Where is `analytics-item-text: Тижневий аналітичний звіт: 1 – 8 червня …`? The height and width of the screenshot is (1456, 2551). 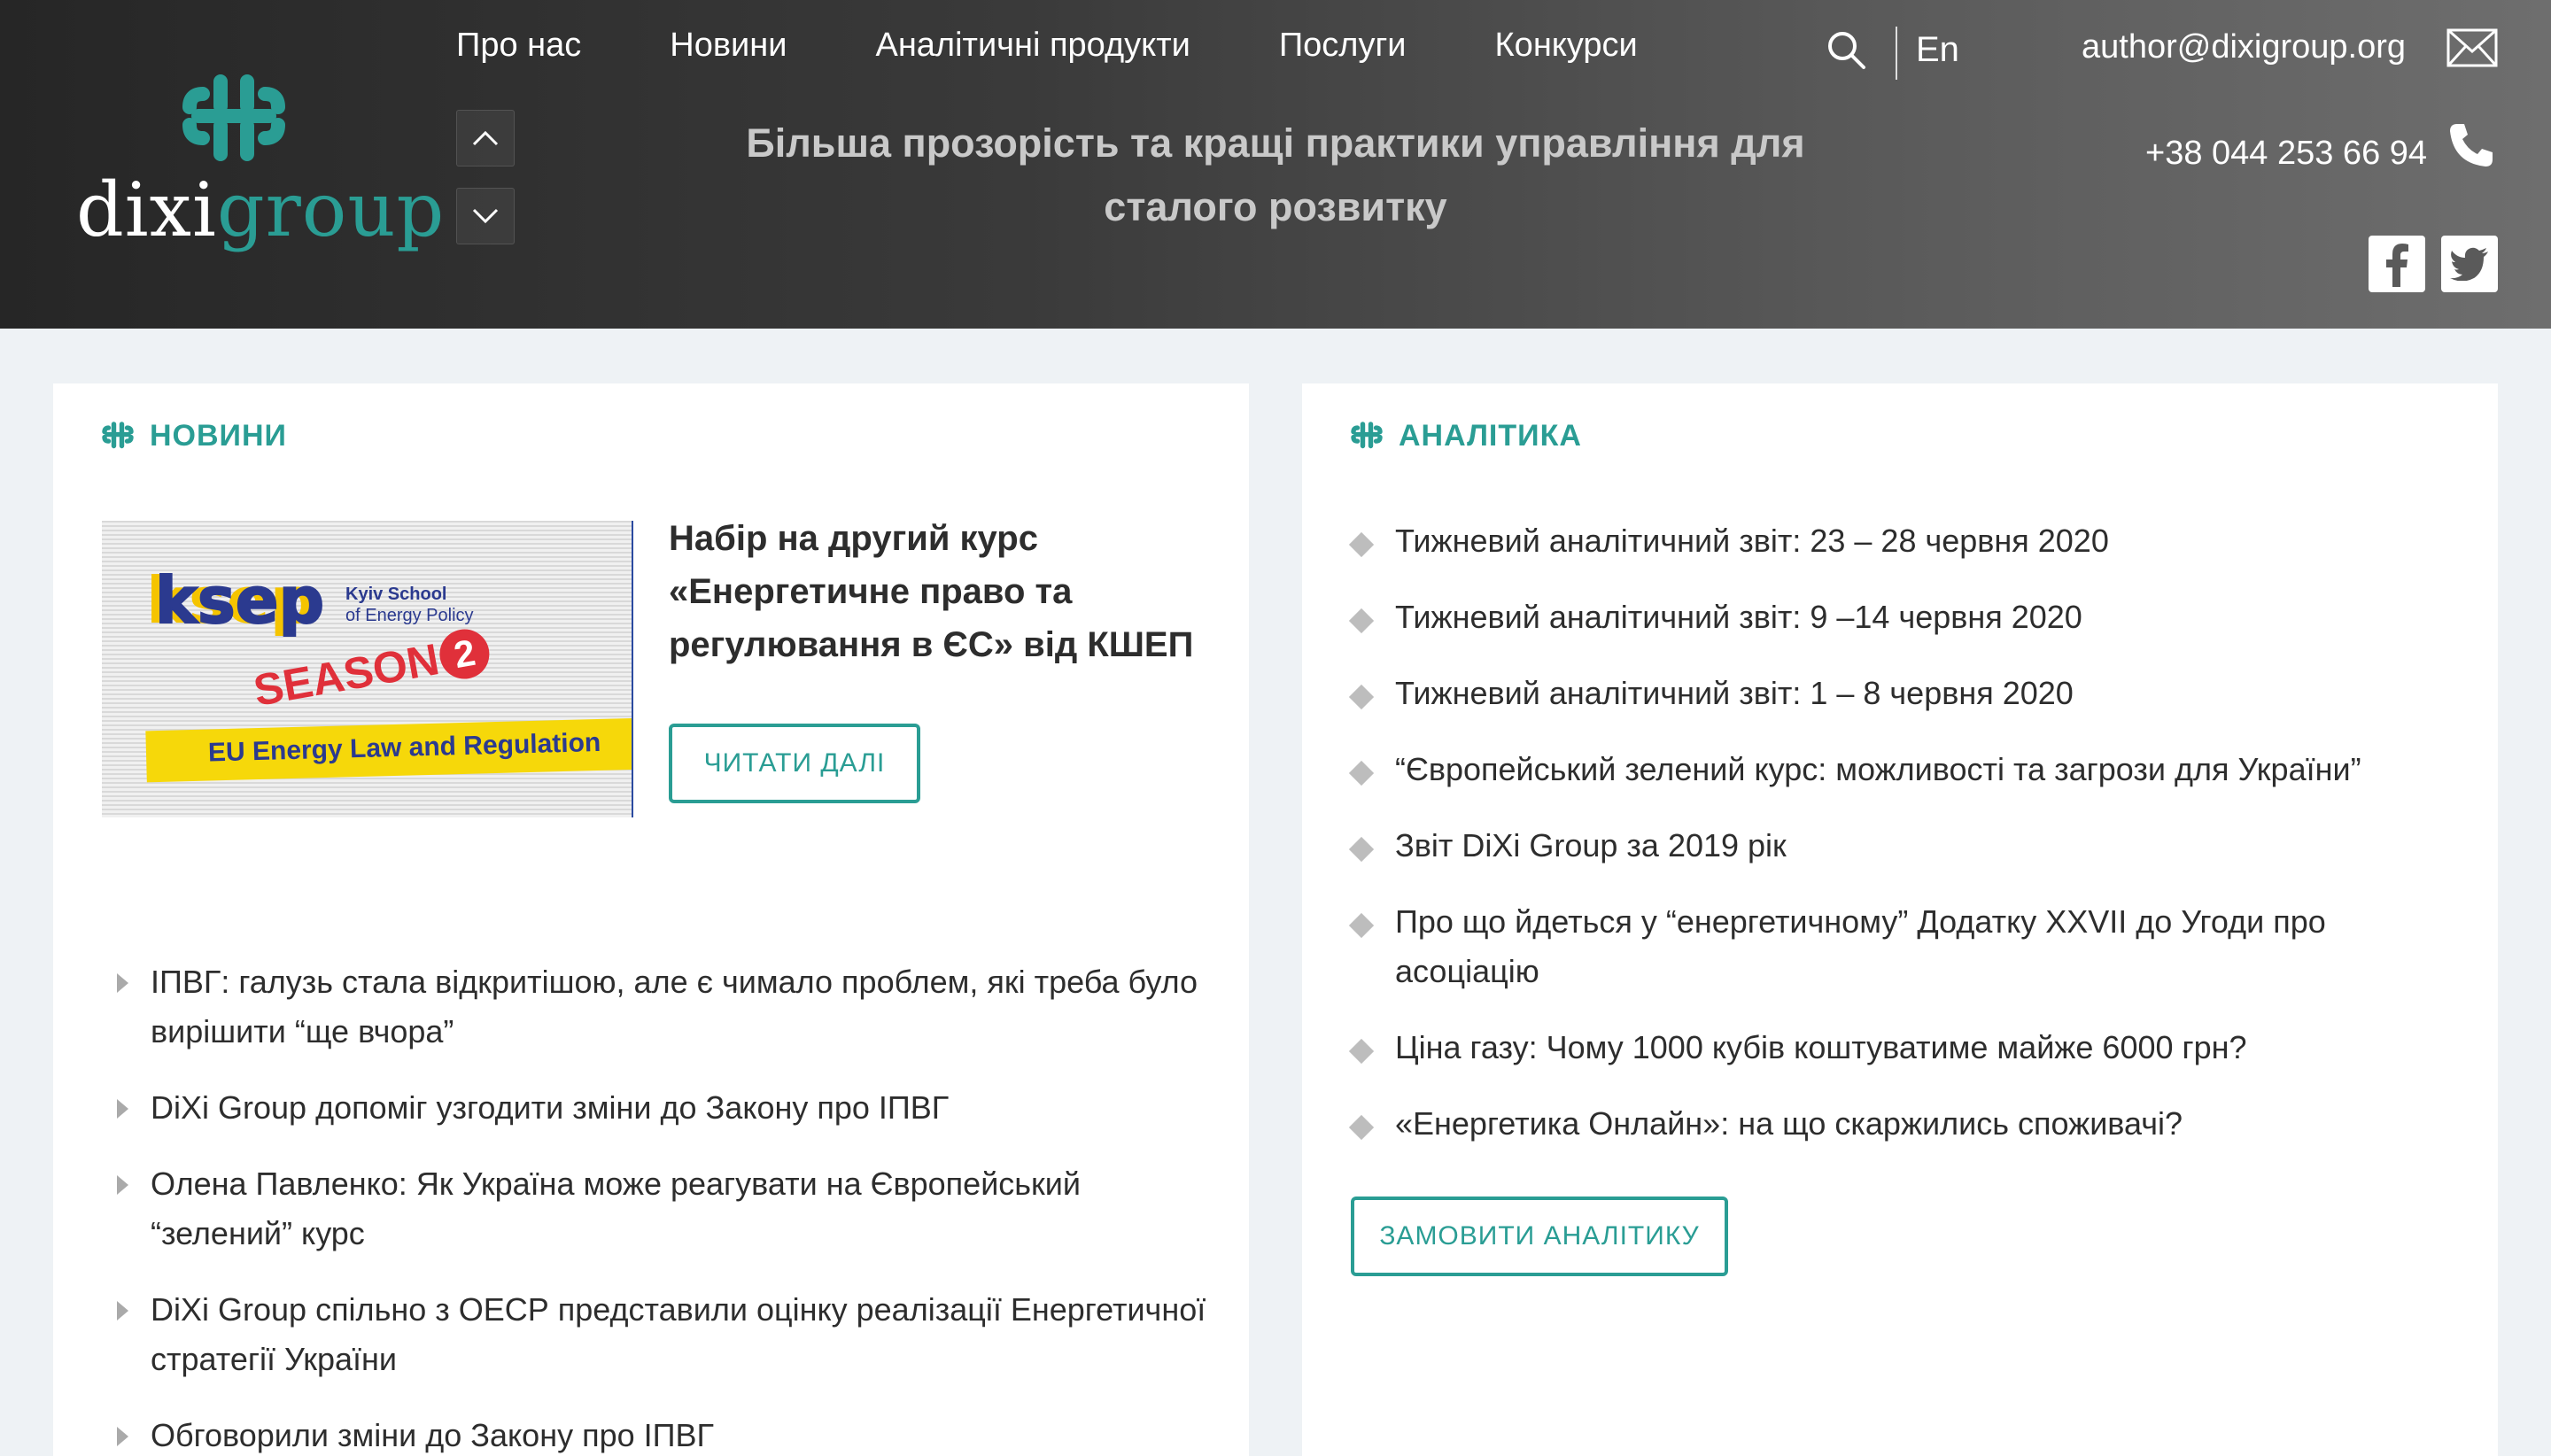 analytics-item-text: Тижневий аналітичний звіт: 1 – 8 червня … is located at coordinates (1734, 693).